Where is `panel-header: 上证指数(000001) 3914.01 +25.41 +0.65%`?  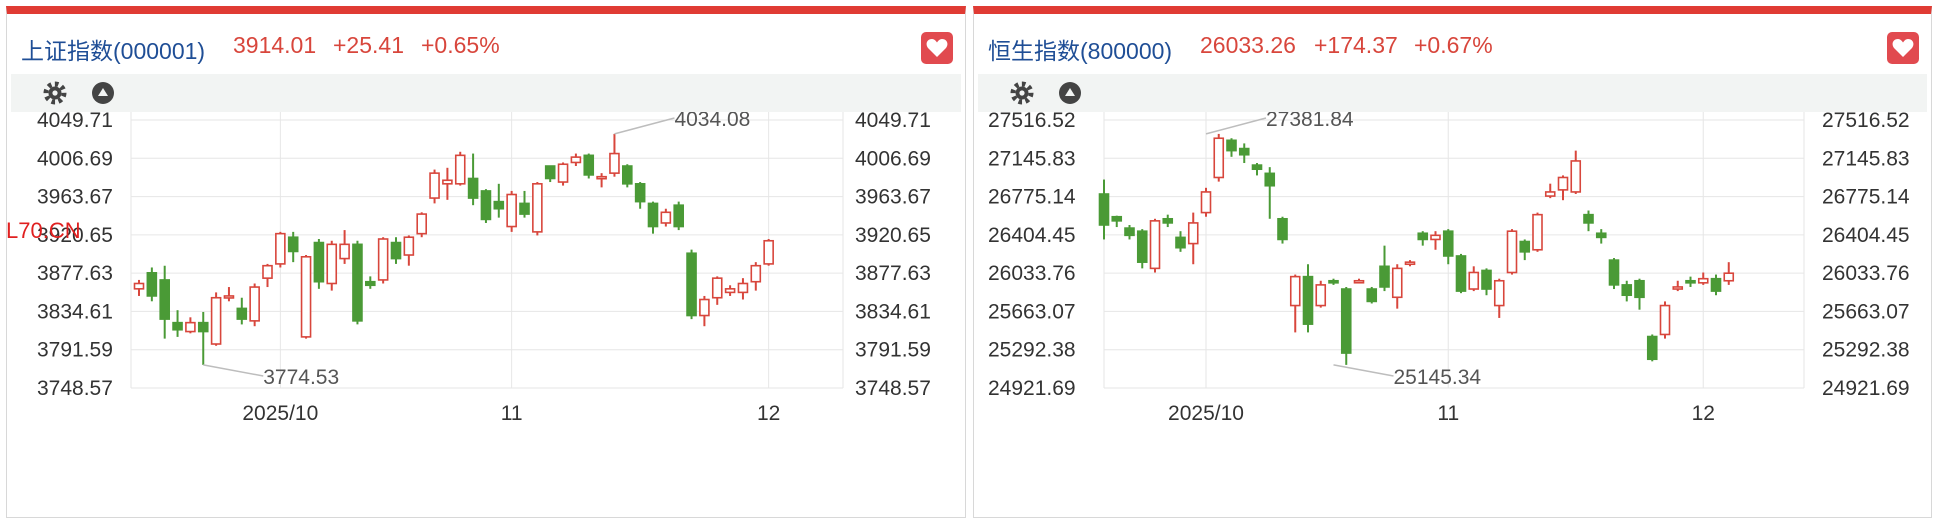 panel-header: 上证指数(000001) 3914.01 +25.41 +0.65% is located at coordinates (486, 42).